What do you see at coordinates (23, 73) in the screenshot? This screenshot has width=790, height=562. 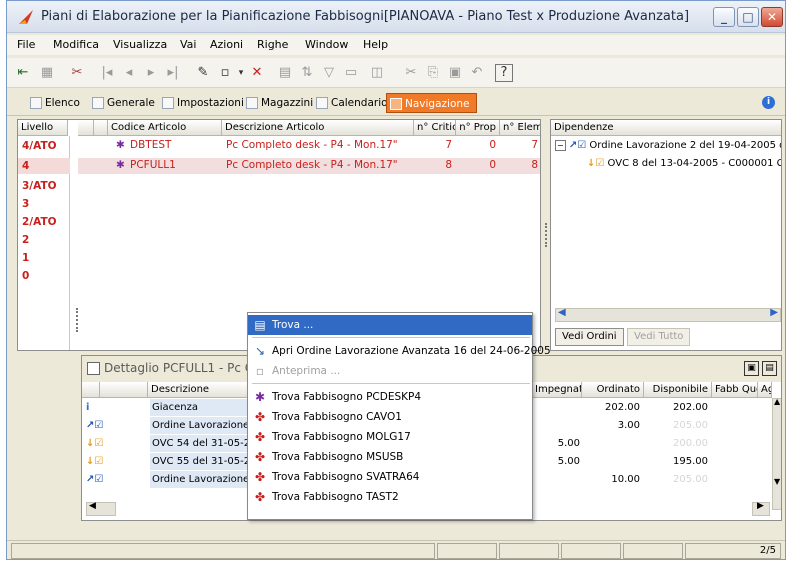 I see `exit-icon: ⇤` at bounding box center [23, 73].